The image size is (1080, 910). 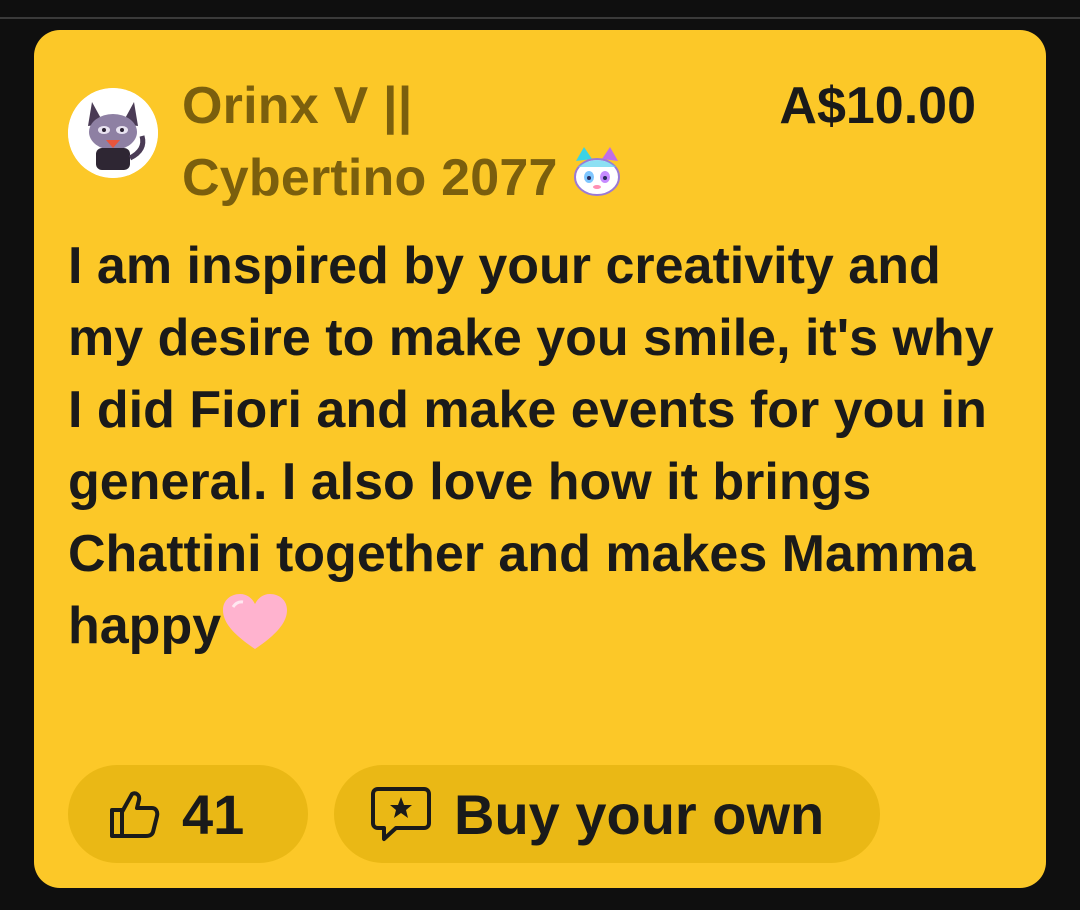 What do you see at coordinates (401, 814) in the screenshot?
I see `chat-star-icon` at bounding box center [401, 814].